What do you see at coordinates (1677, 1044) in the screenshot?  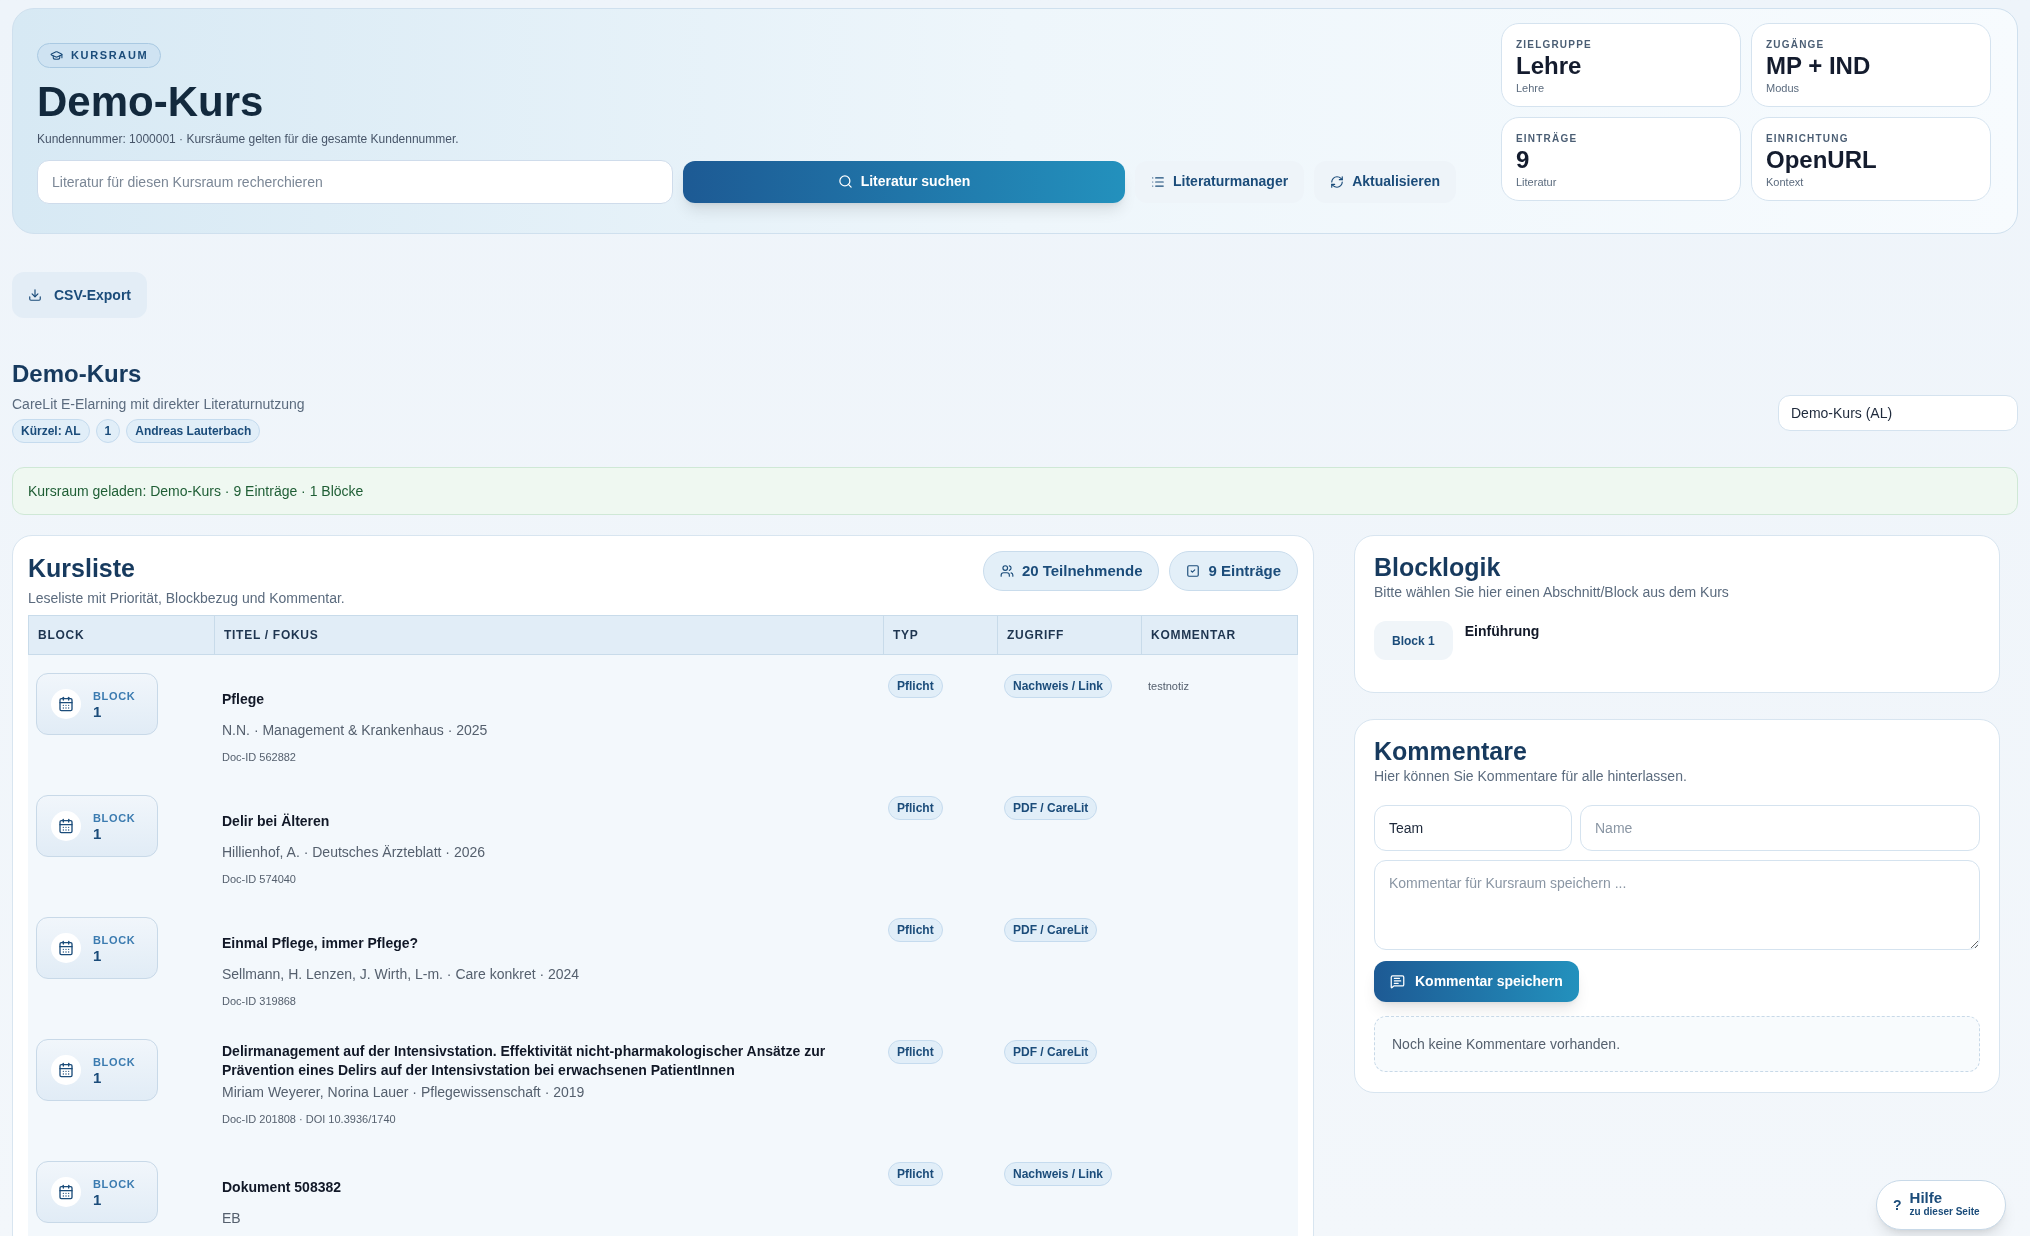 I see `empty-comments-message: Noch keine Kommentare vorhanden.` at bounding box center [1677, 1044].